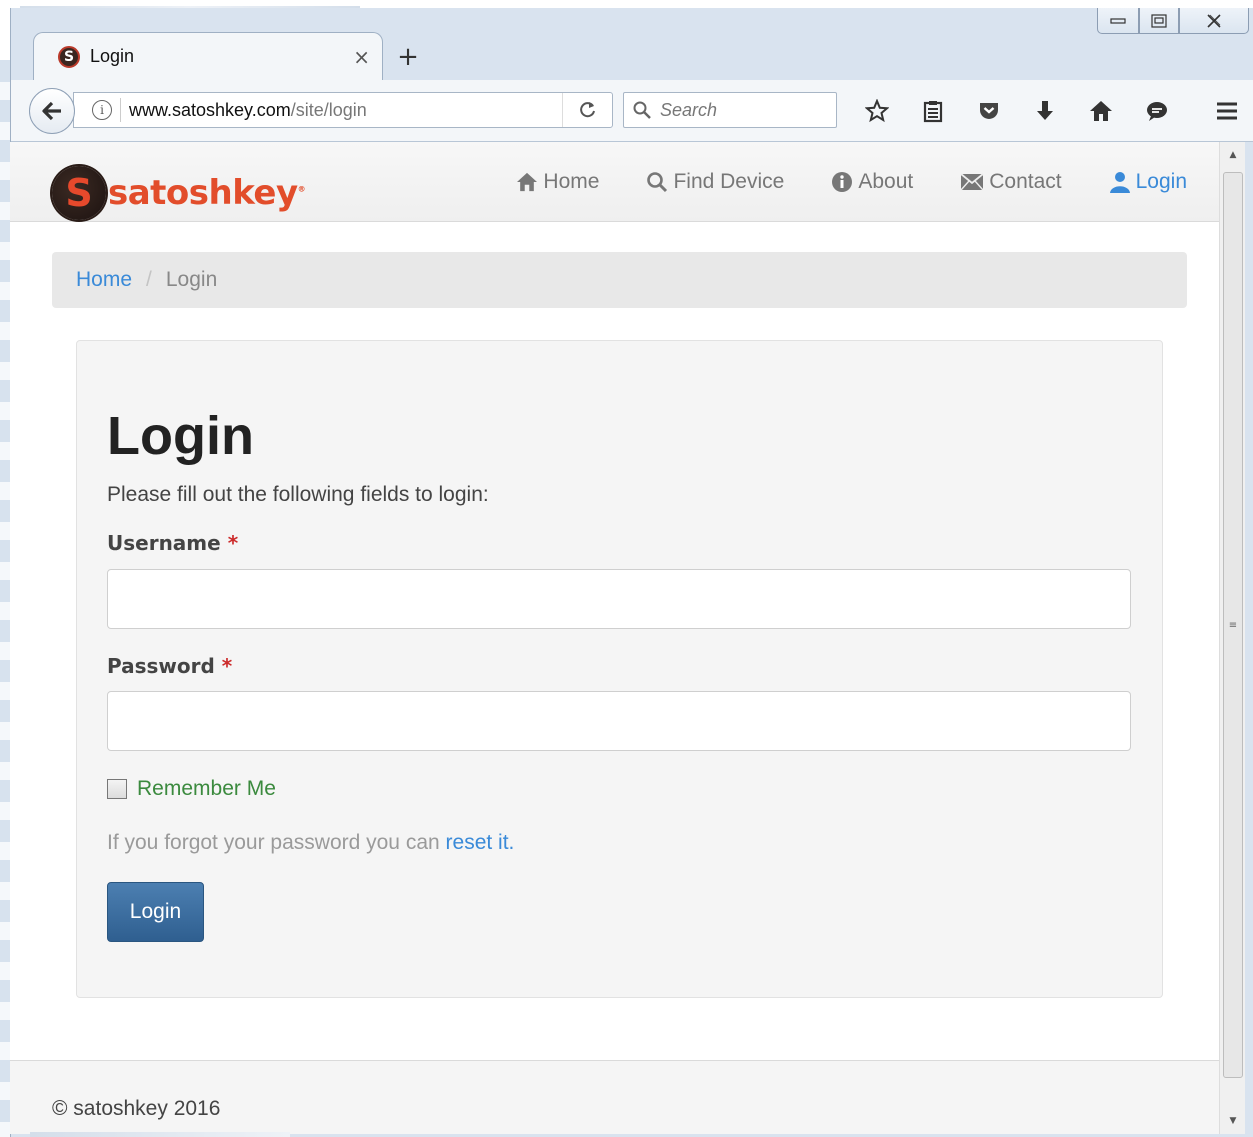 The width and height of the screenshot is (1253, 1137). Describe the element at coordinates (5, 598) in the screenshot. I see `desktop-left-edge` at that location.